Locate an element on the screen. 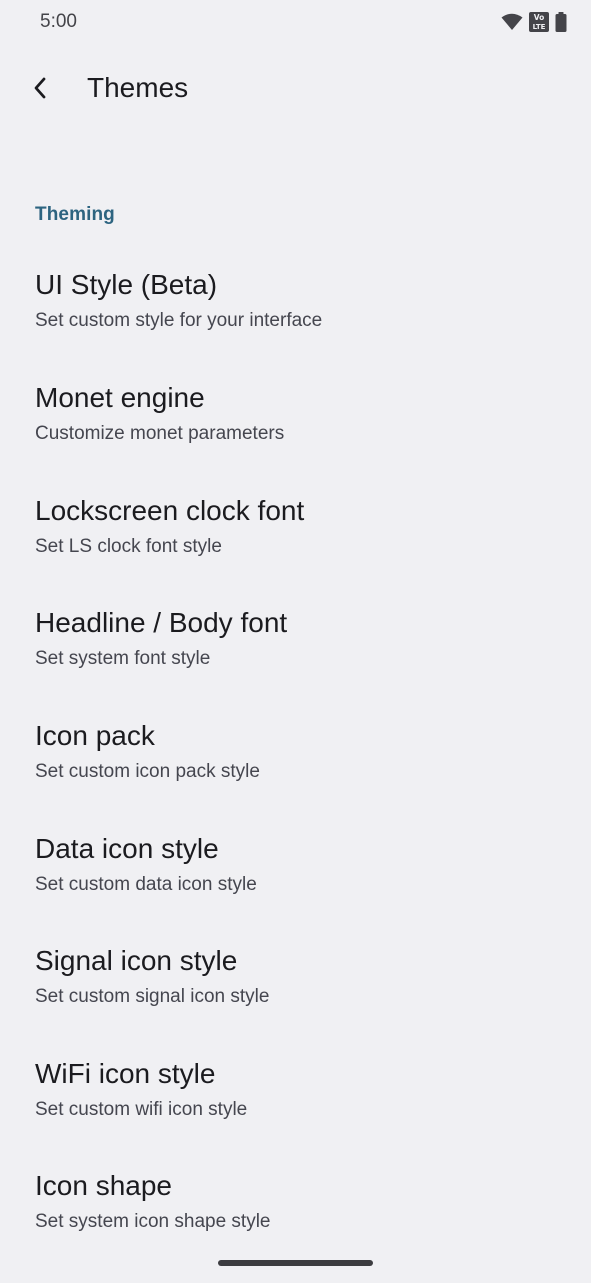 The width and height of the screenshot is (591, 1283). page-title: Themes is located at coordinates (138, 87).